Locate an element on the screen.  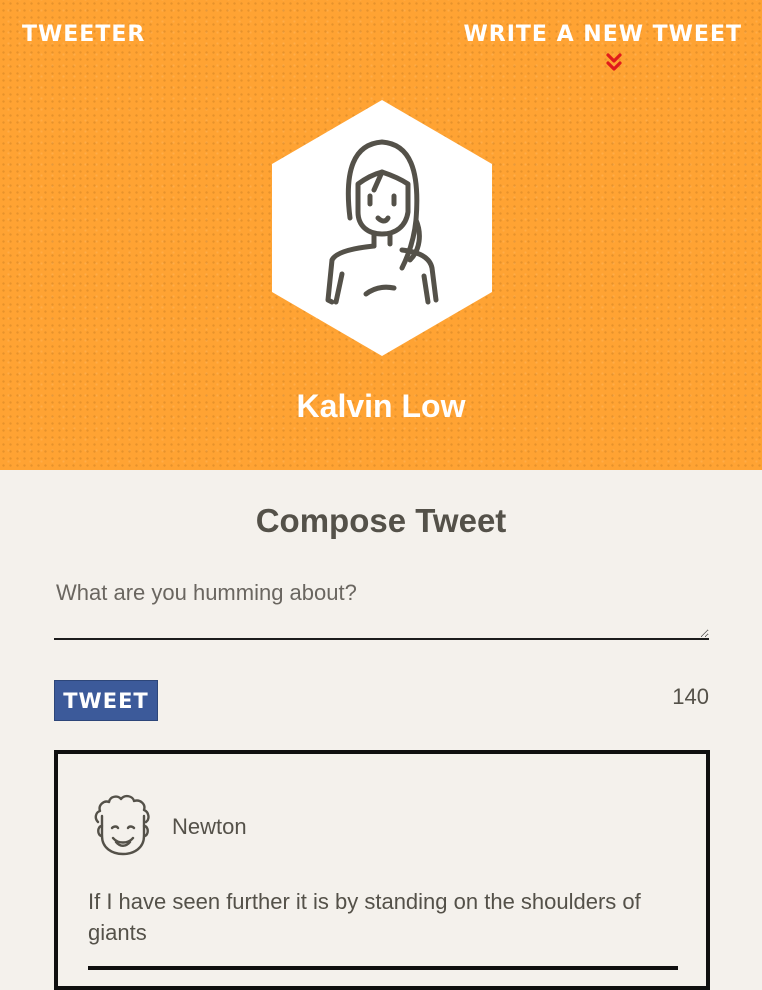
tweet-text-input is located at coordinates (381, 608).